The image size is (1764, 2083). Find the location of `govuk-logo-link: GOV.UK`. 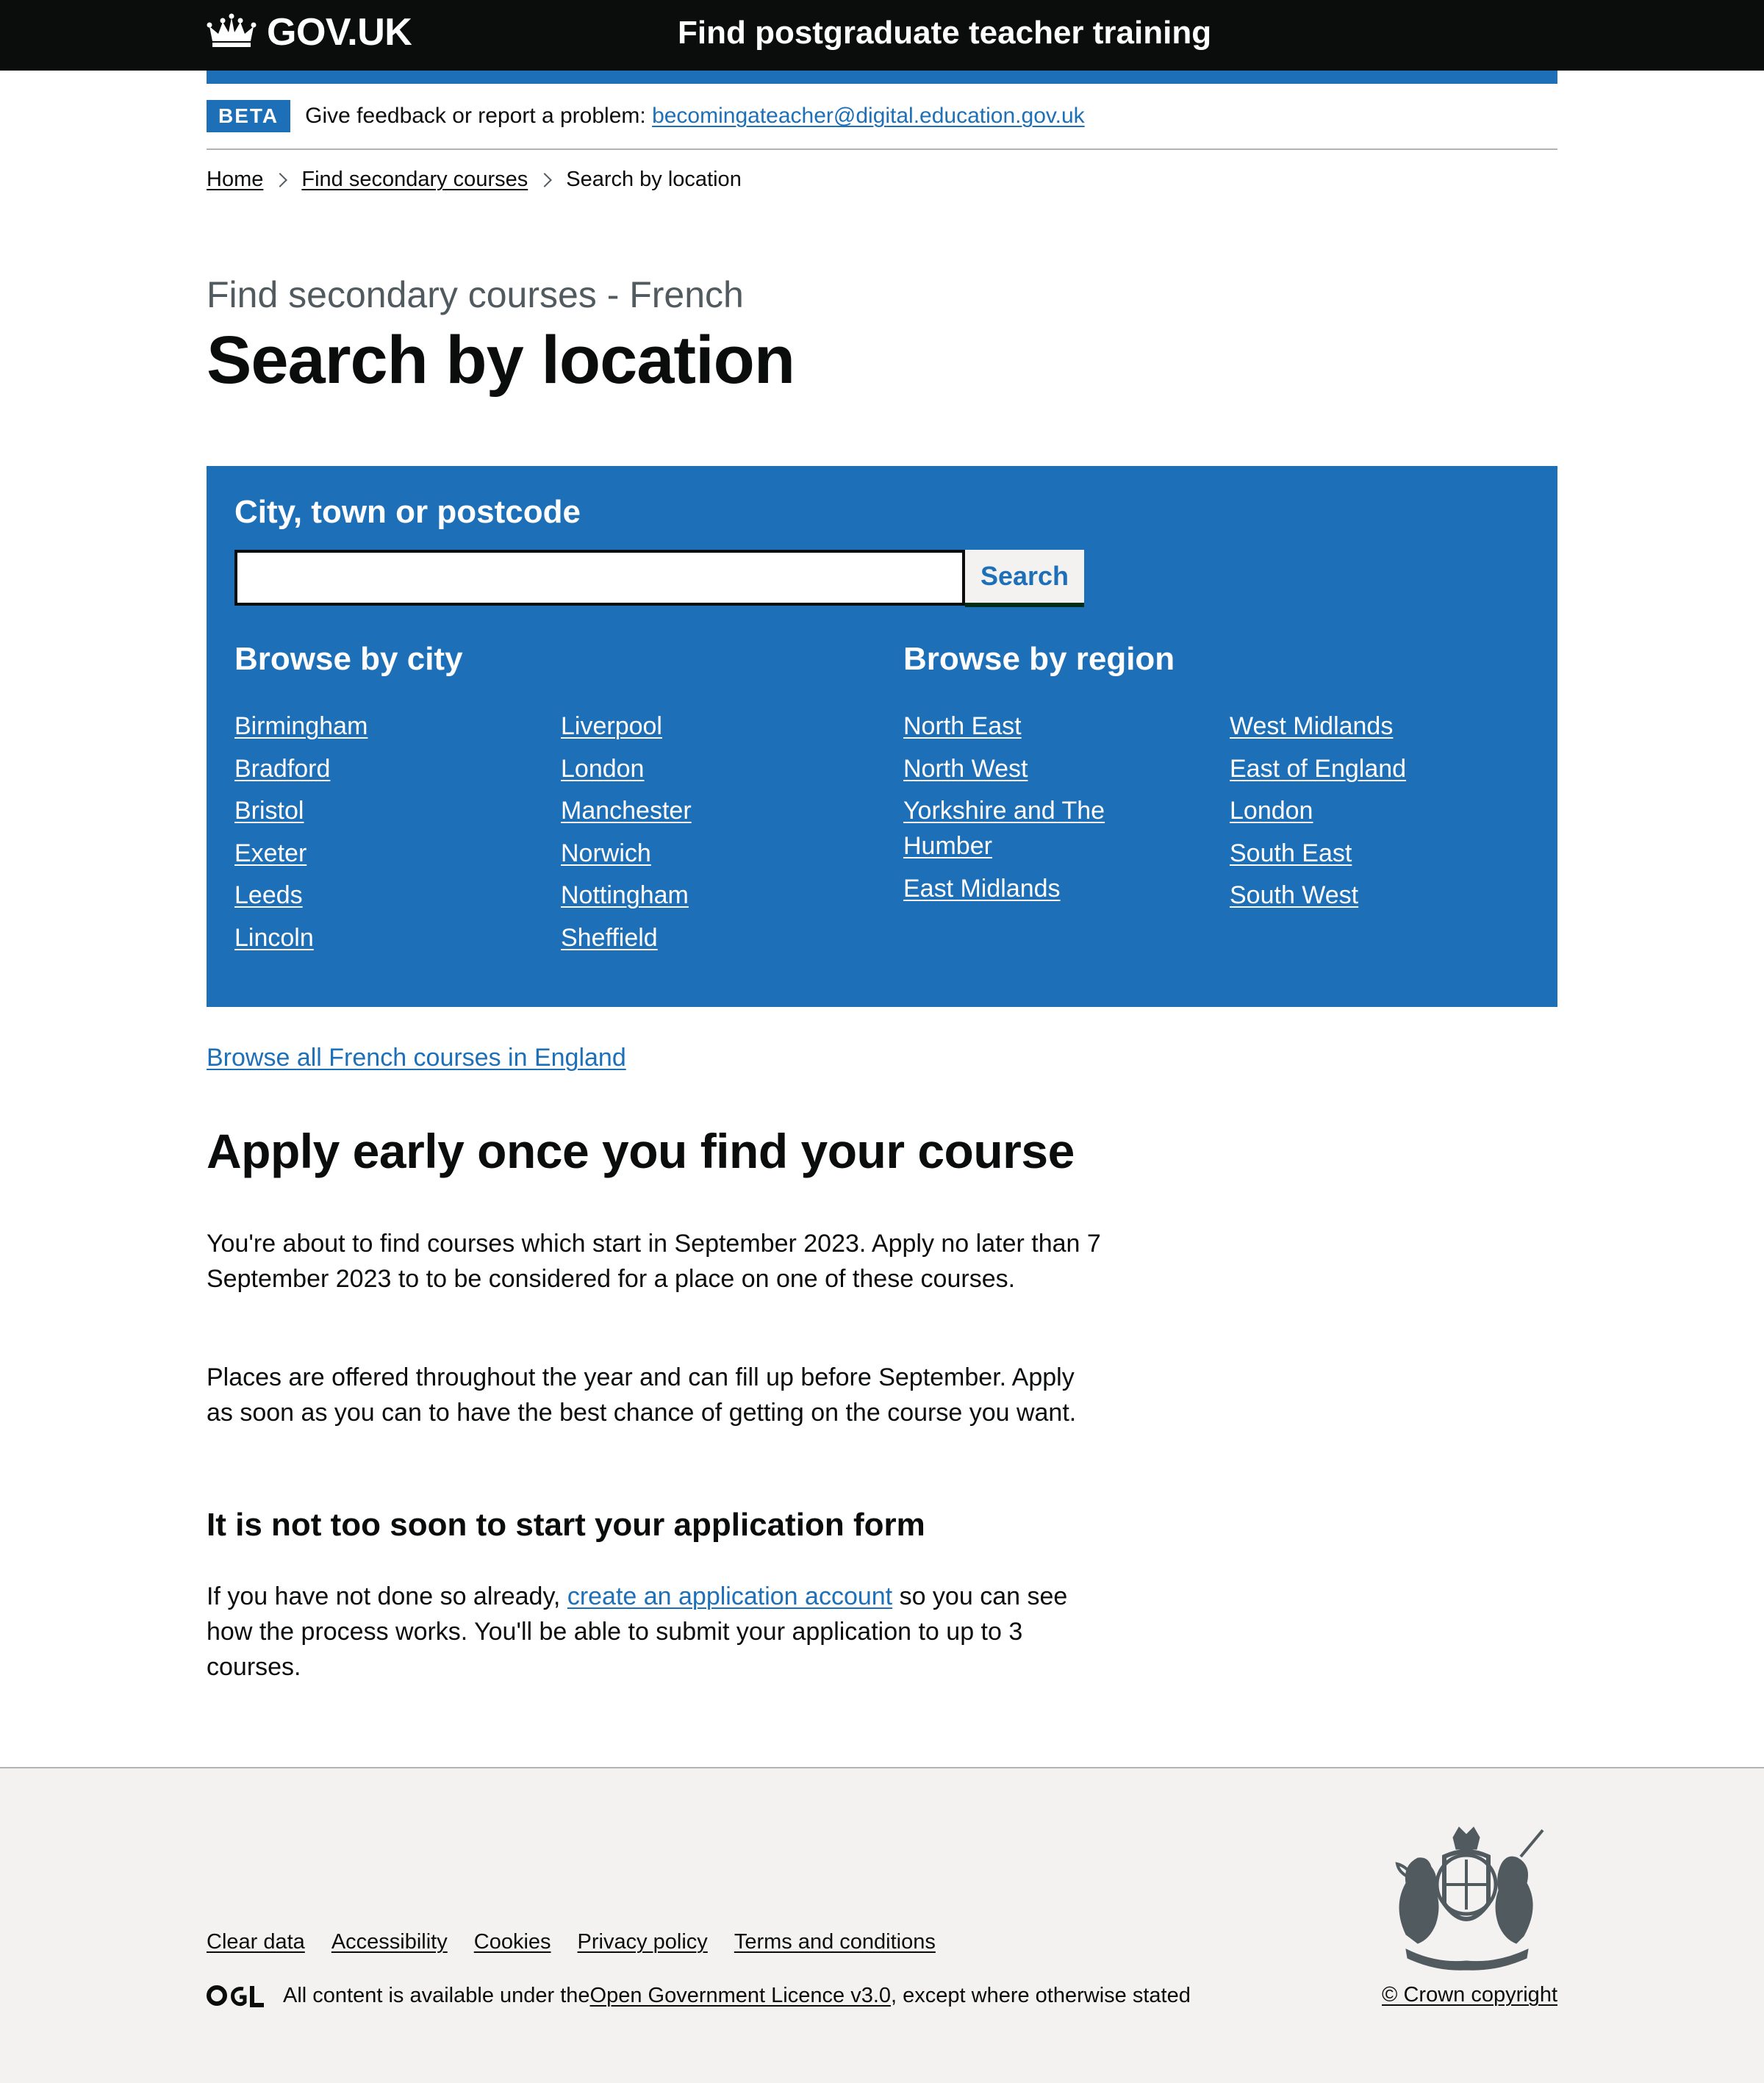

govuk-logo-link: GOV.UK is located at coordinates (309, 32).